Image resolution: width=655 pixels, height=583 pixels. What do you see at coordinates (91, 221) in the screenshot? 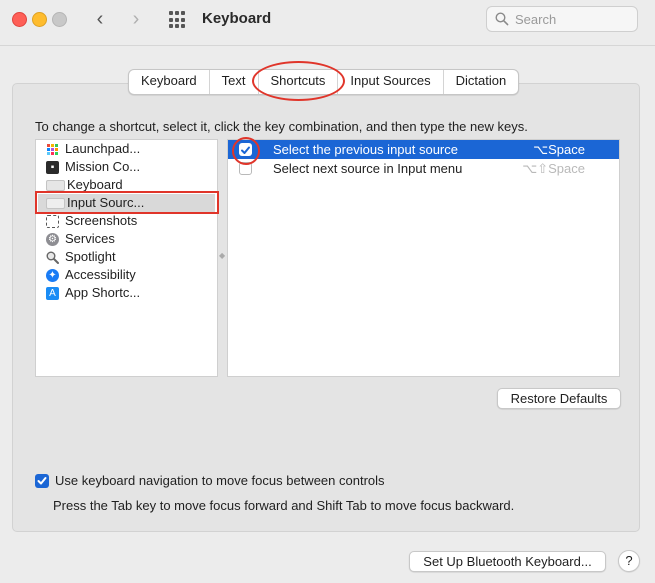
I see `category-screenshots: Screenshots` at bounding box center [91, 221].